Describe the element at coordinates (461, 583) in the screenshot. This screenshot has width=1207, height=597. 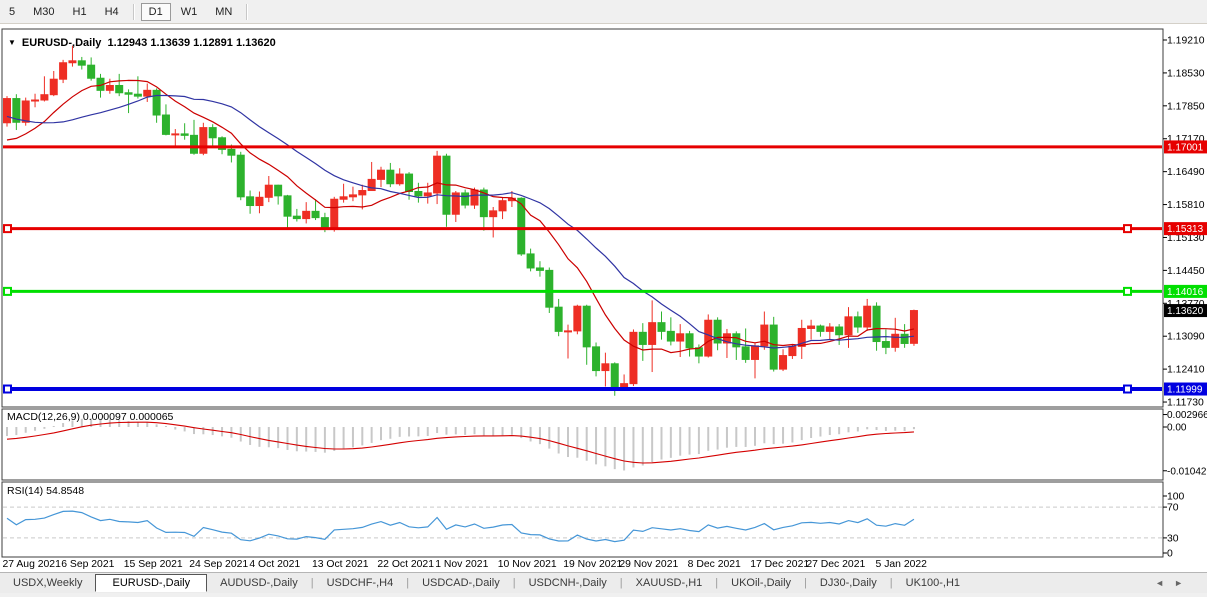
I see `tab-usdcad-daily: USDCAD-,Daily` at that location.